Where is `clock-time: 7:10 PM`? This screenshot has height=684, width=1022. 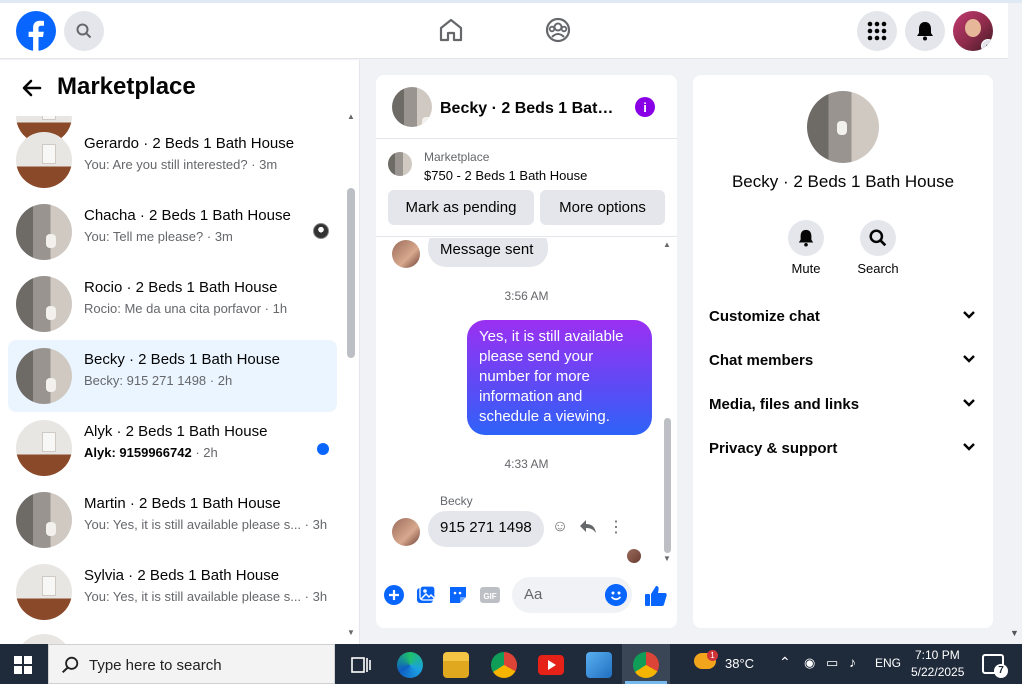 clock-time: 7:10 PM is located at coordinates (937, 655).